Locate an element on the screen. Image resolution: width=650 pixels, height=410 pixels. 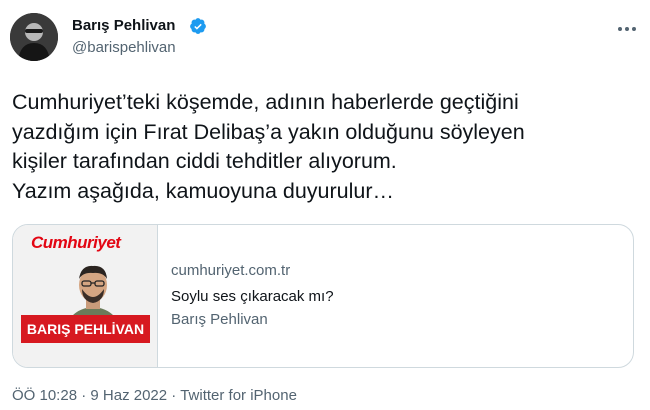
author-avatar is located at coordinates (34, 37).